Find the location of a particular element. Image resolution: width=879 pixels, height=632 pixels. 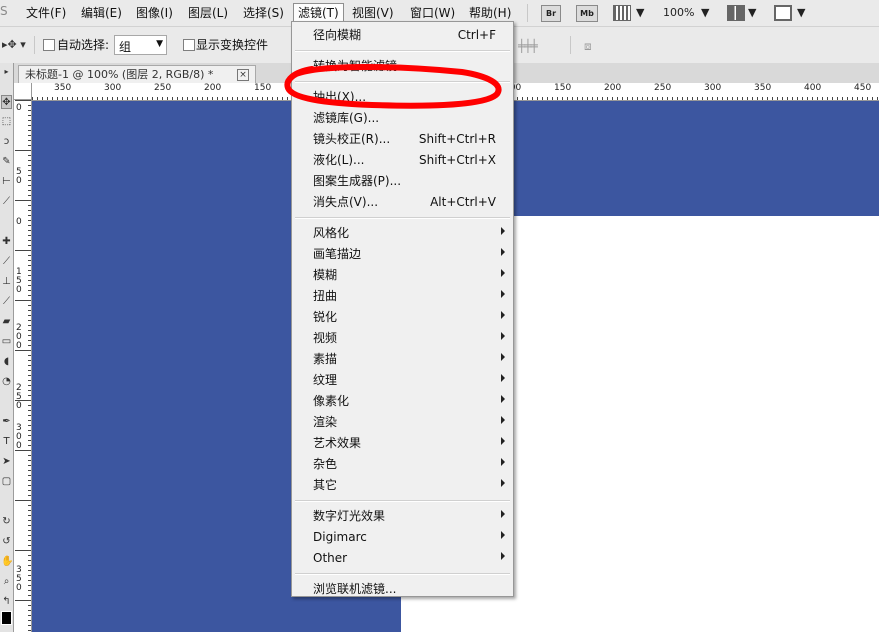

filter-menu-item: 纹理 is located at coordinates (402, 380).